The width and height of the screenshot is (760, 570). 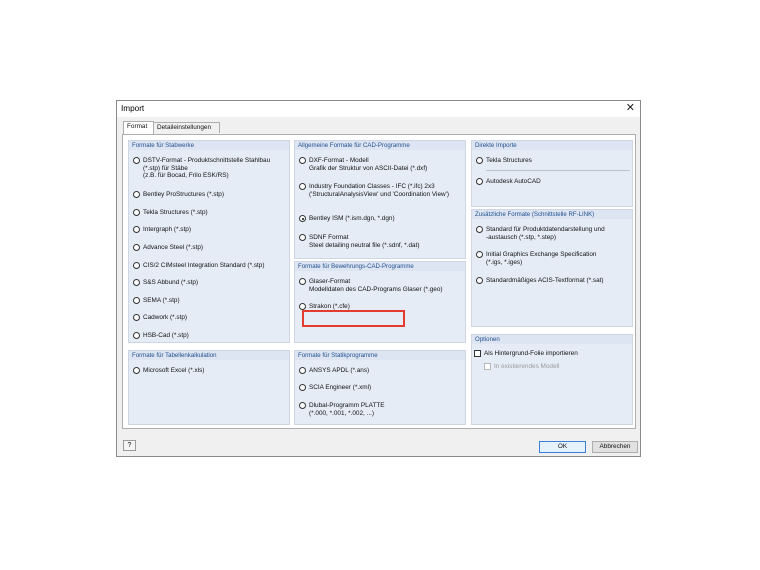 I want to click on radio-button-selected, so click(x=302, y=218).